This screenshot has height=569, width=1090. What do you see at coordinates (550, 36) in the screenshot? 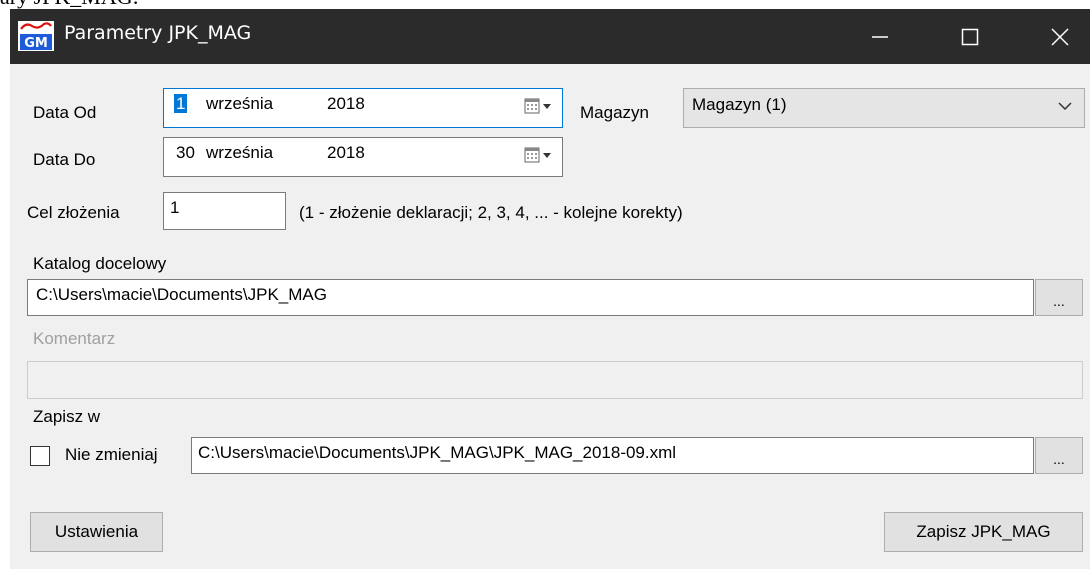
I see `title-bar: GM Parametry JPK_MAG` at bounding box center [550, 36].